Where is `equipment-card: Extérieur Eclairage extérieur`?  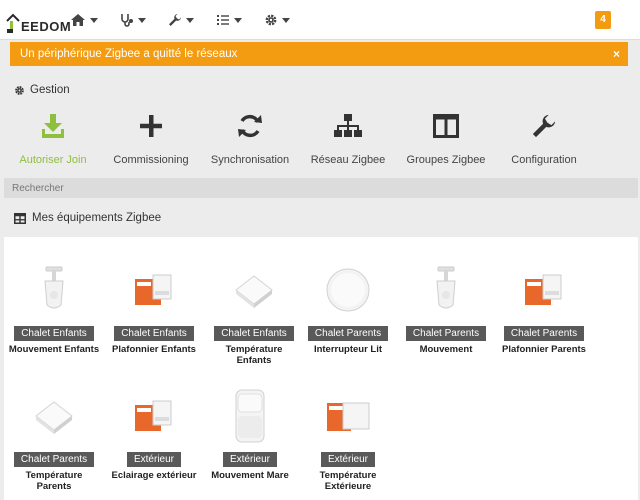 equipment-card: Extérieur Eclairage extérieur is located at coordinates (154, 433).